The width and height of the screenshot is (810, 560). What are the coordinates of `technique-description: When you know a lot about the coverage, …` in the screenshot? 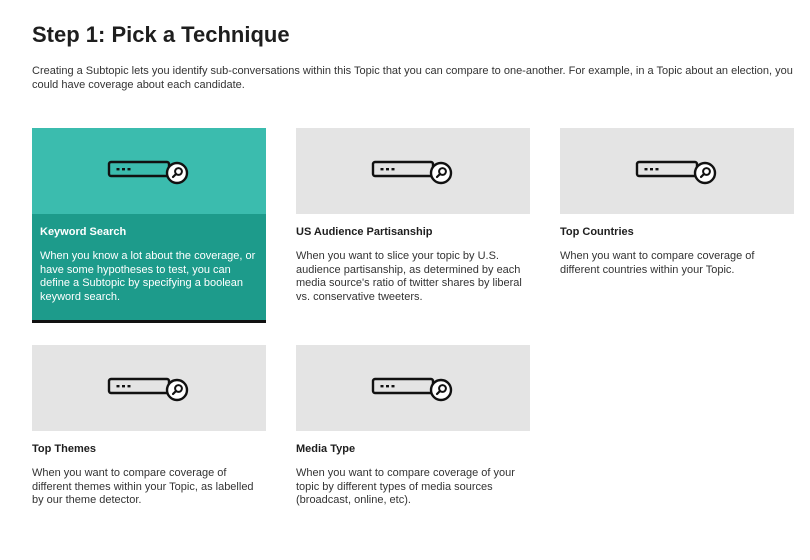 It's located at (148, 276).